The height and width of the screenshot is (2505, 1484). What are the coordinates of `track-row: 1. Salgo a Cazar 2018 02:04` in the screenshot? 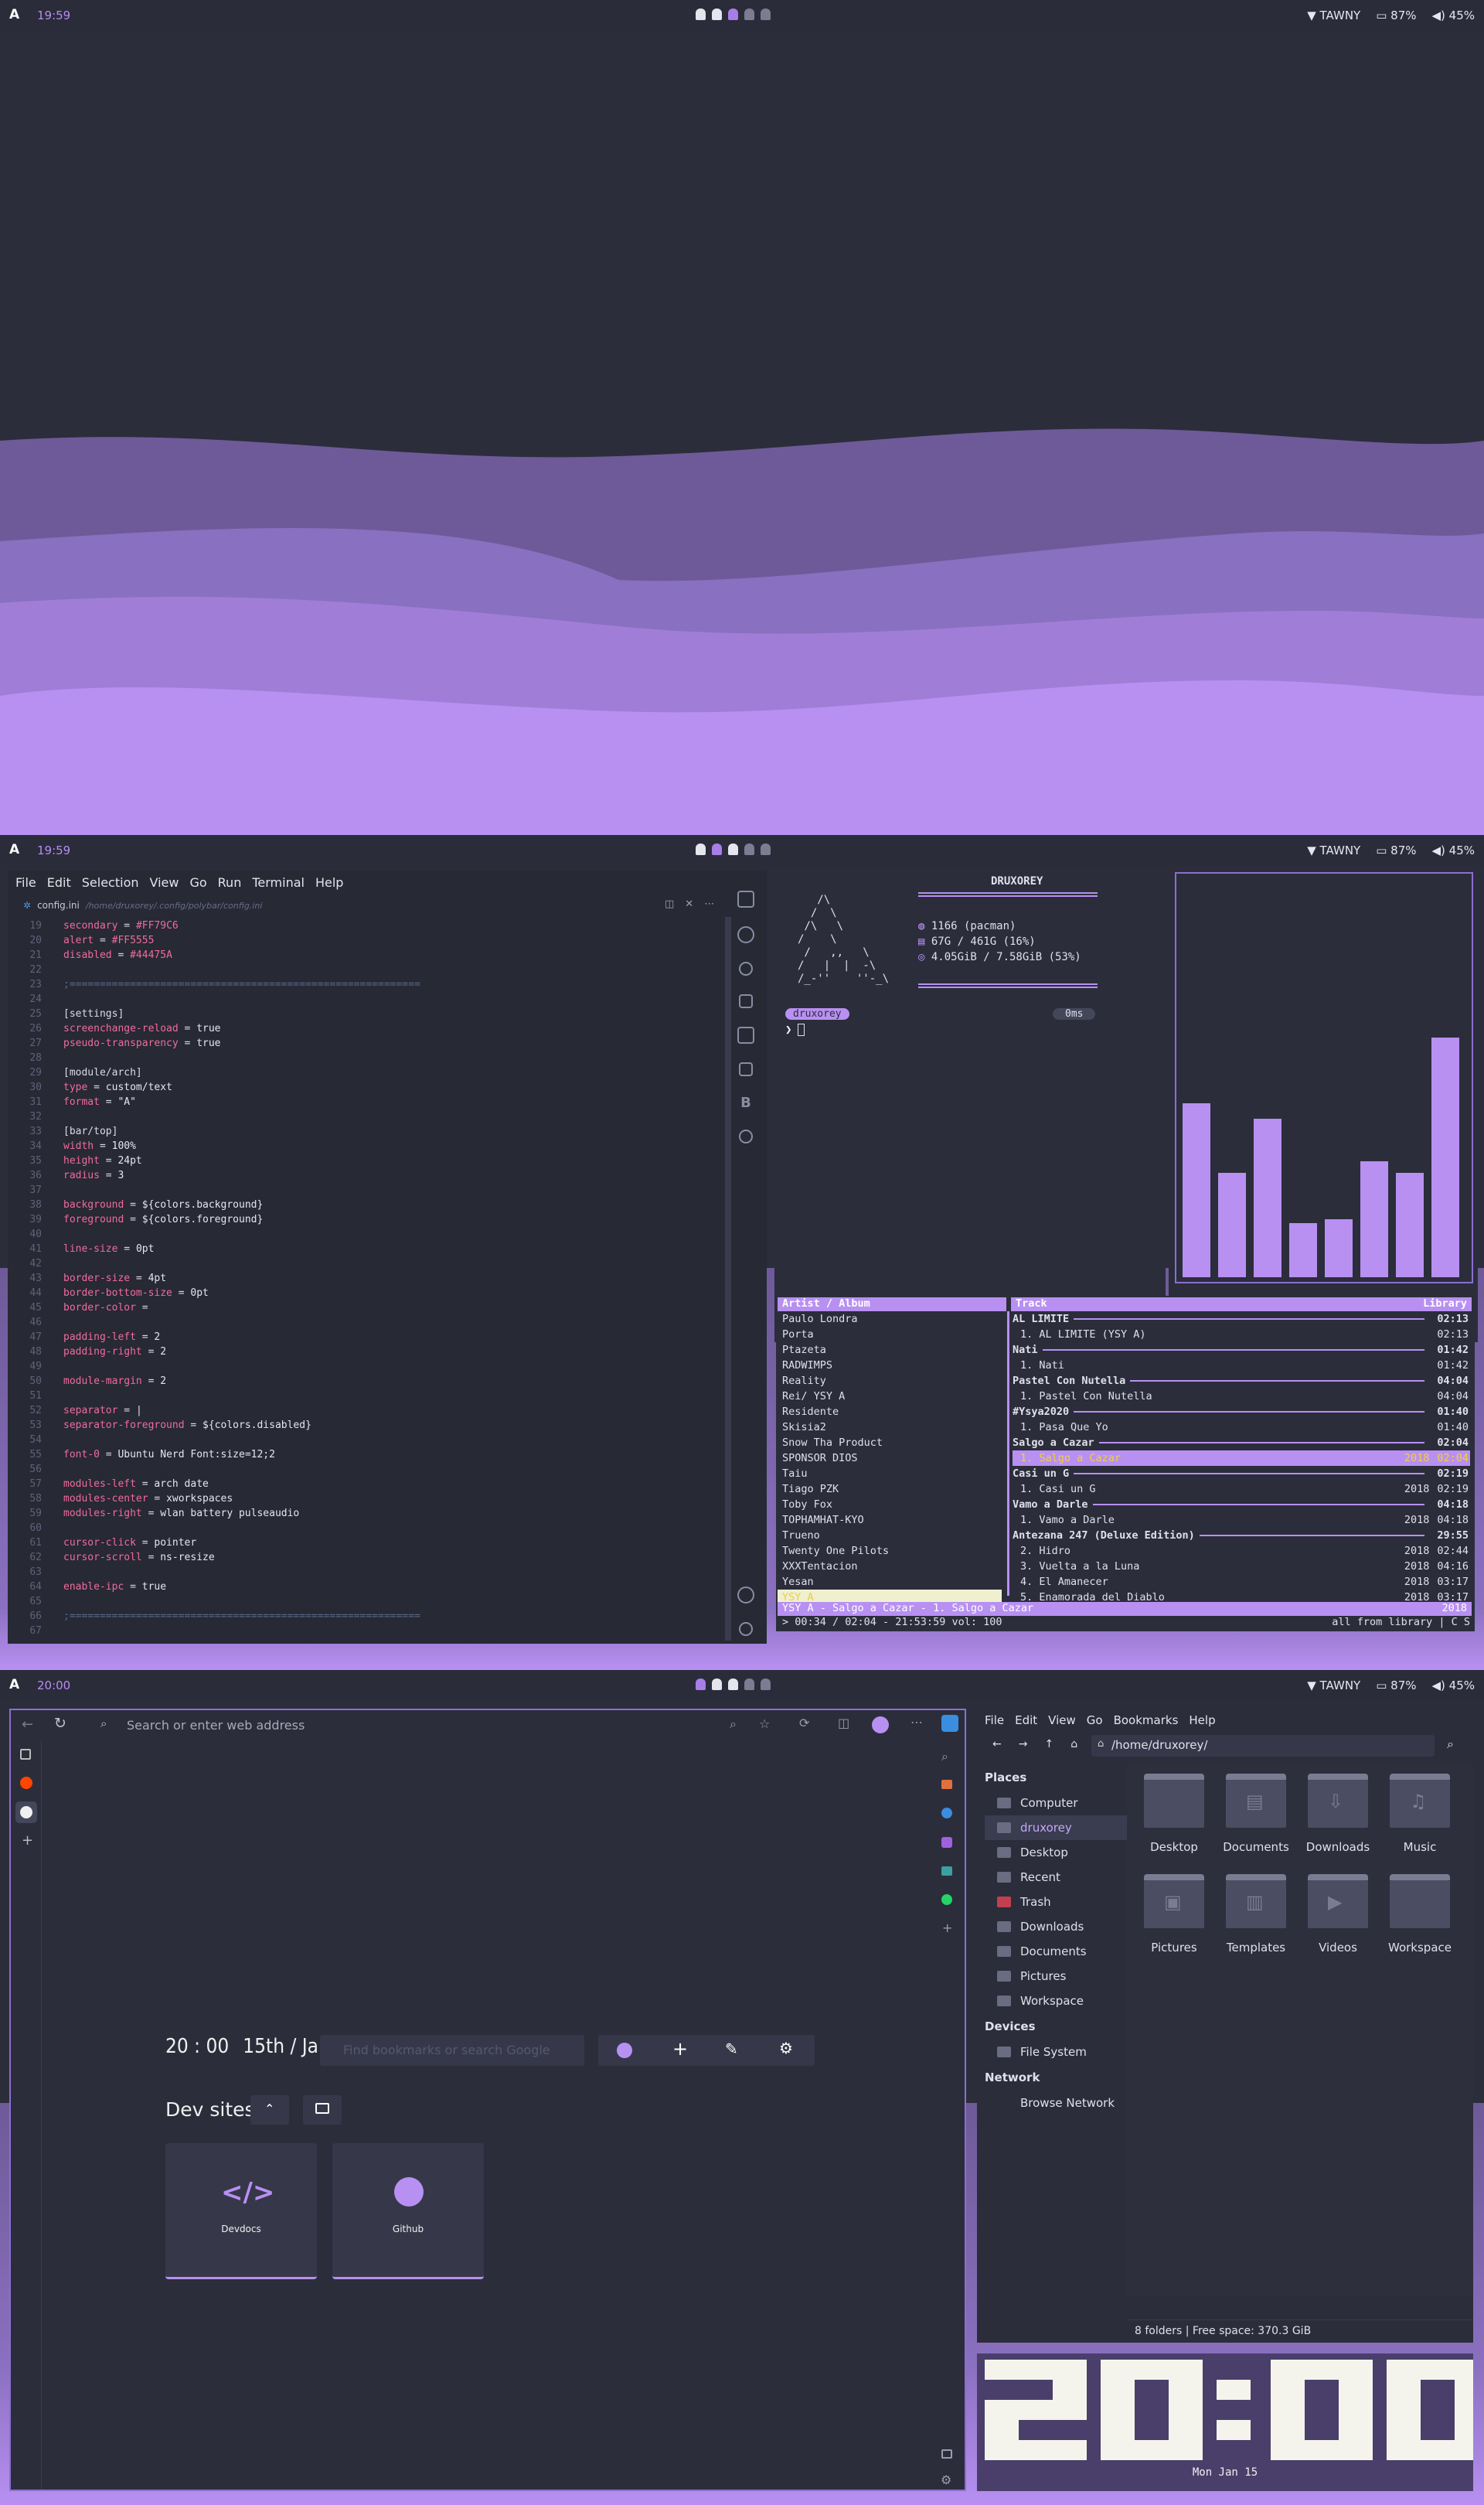 It's located at (1241, 1458).